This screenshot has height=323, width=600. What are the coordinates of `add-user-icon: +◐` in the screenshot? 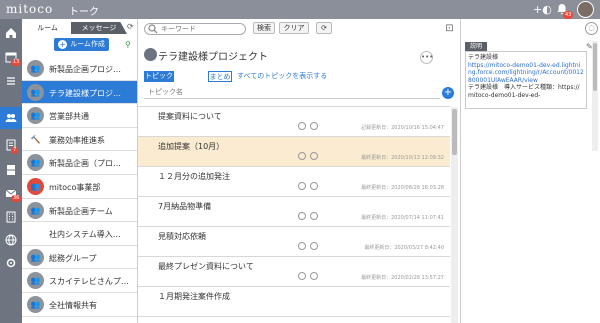 It's located at (542, 10).